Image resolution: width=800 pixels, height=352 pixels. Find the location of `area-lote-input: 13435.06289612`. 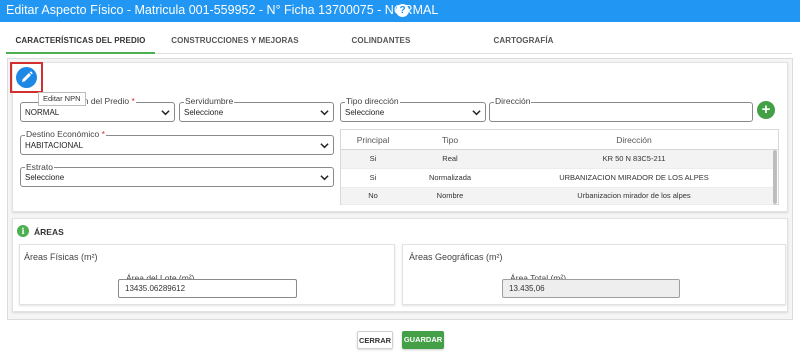

area-lote-input: 13435.06289612 is located at coordinates (207, 288).